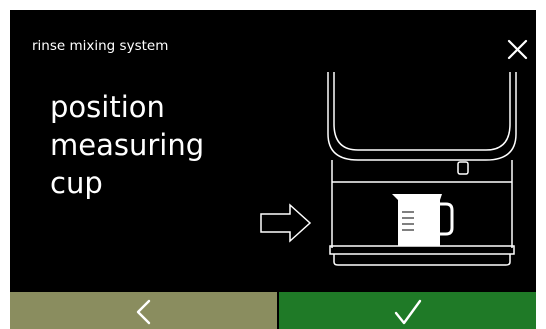  I want to click on back-button, so click(143, 310).